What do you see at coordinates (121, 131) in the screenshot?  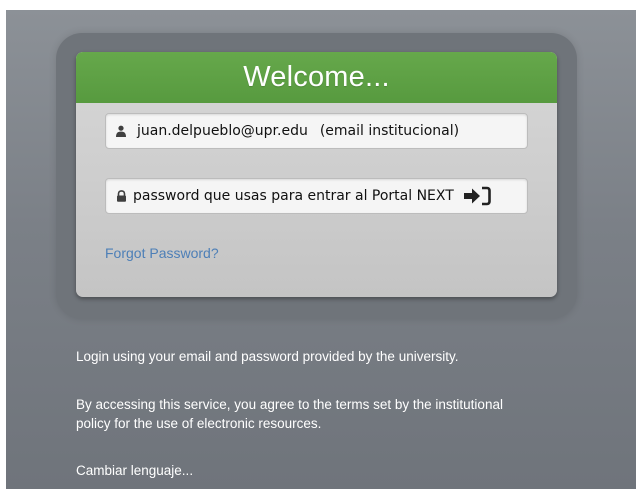 I see `user-icon` at bounding box center [121, 131].